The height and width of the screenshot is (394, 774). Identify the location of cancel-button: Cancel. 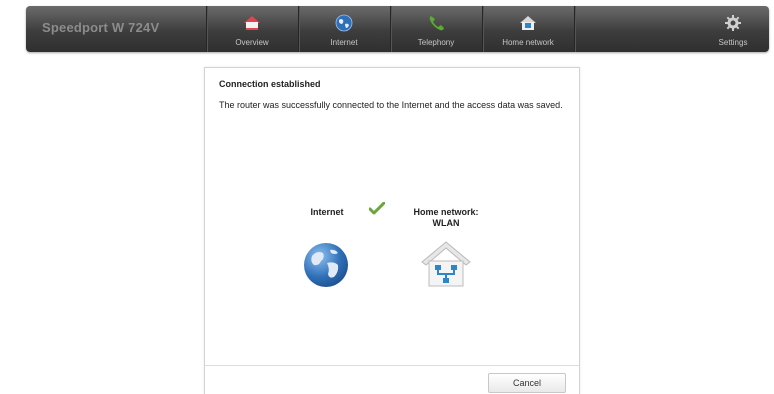
(527, 383).